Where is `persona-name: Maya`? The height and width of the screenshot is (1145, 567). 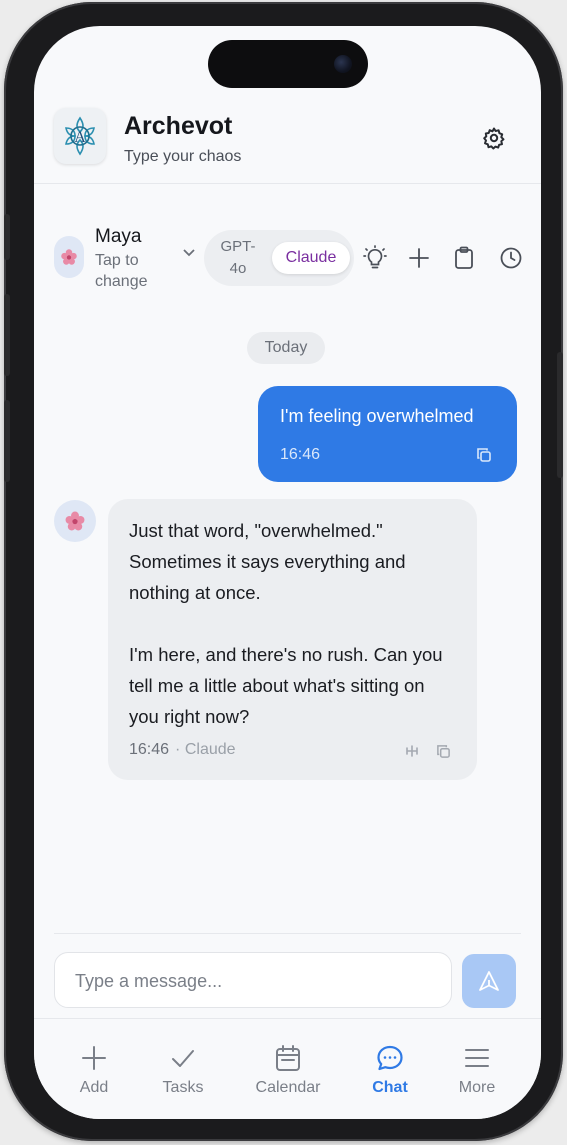
persona-name: Maya is located at coordinates (118, 237).